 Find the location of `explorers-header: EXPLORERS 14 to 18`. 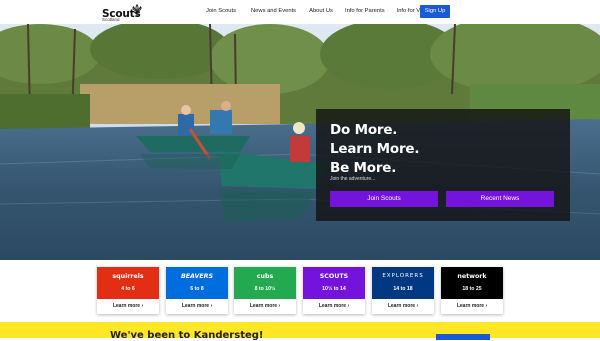

explorers-header: EXPLORERS 14 to 18 is located at coordinates (403, 283).